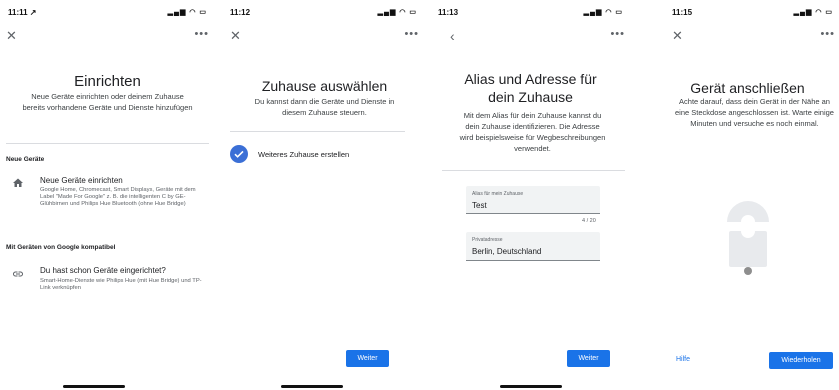 This screenshot has width=839, height=390. What do you see at coordinates (22, 12) in the screenshot?
I see `status-time: 11:11 ↗` at bounding box center [22, 12].